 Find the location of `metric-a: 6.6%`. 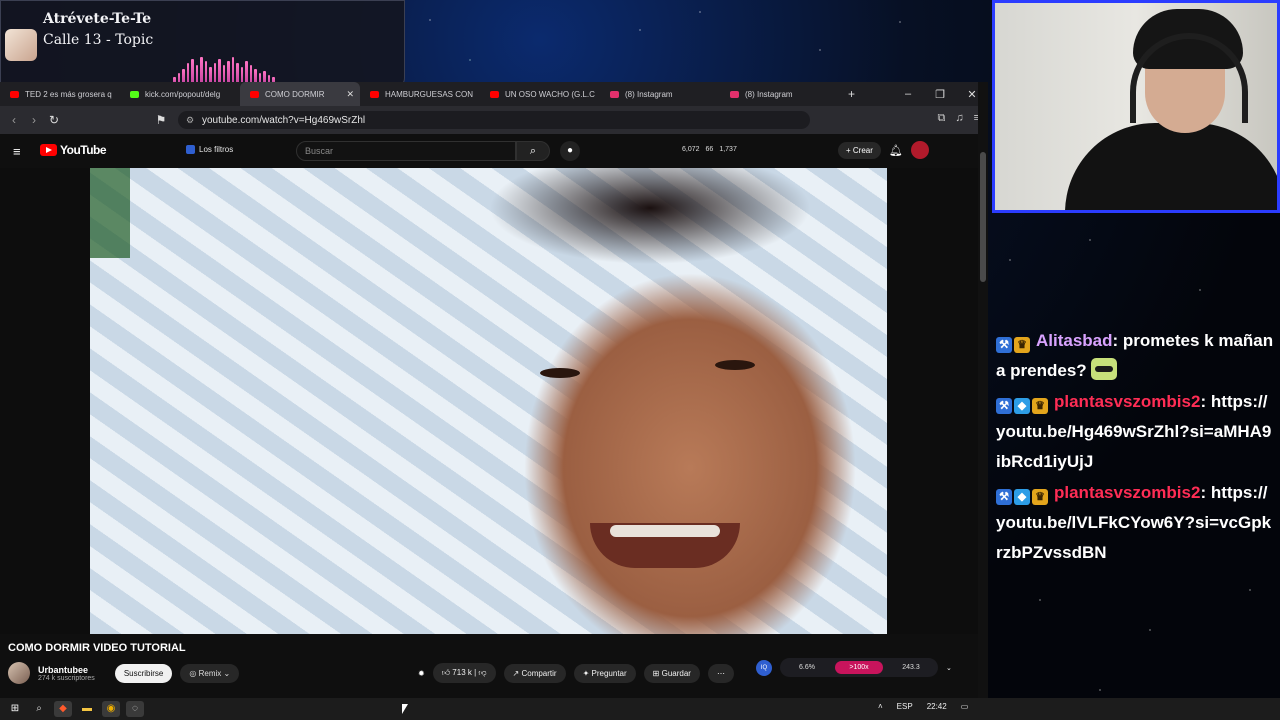

metric-a: 6.6% is located at coordinates (807, 667).